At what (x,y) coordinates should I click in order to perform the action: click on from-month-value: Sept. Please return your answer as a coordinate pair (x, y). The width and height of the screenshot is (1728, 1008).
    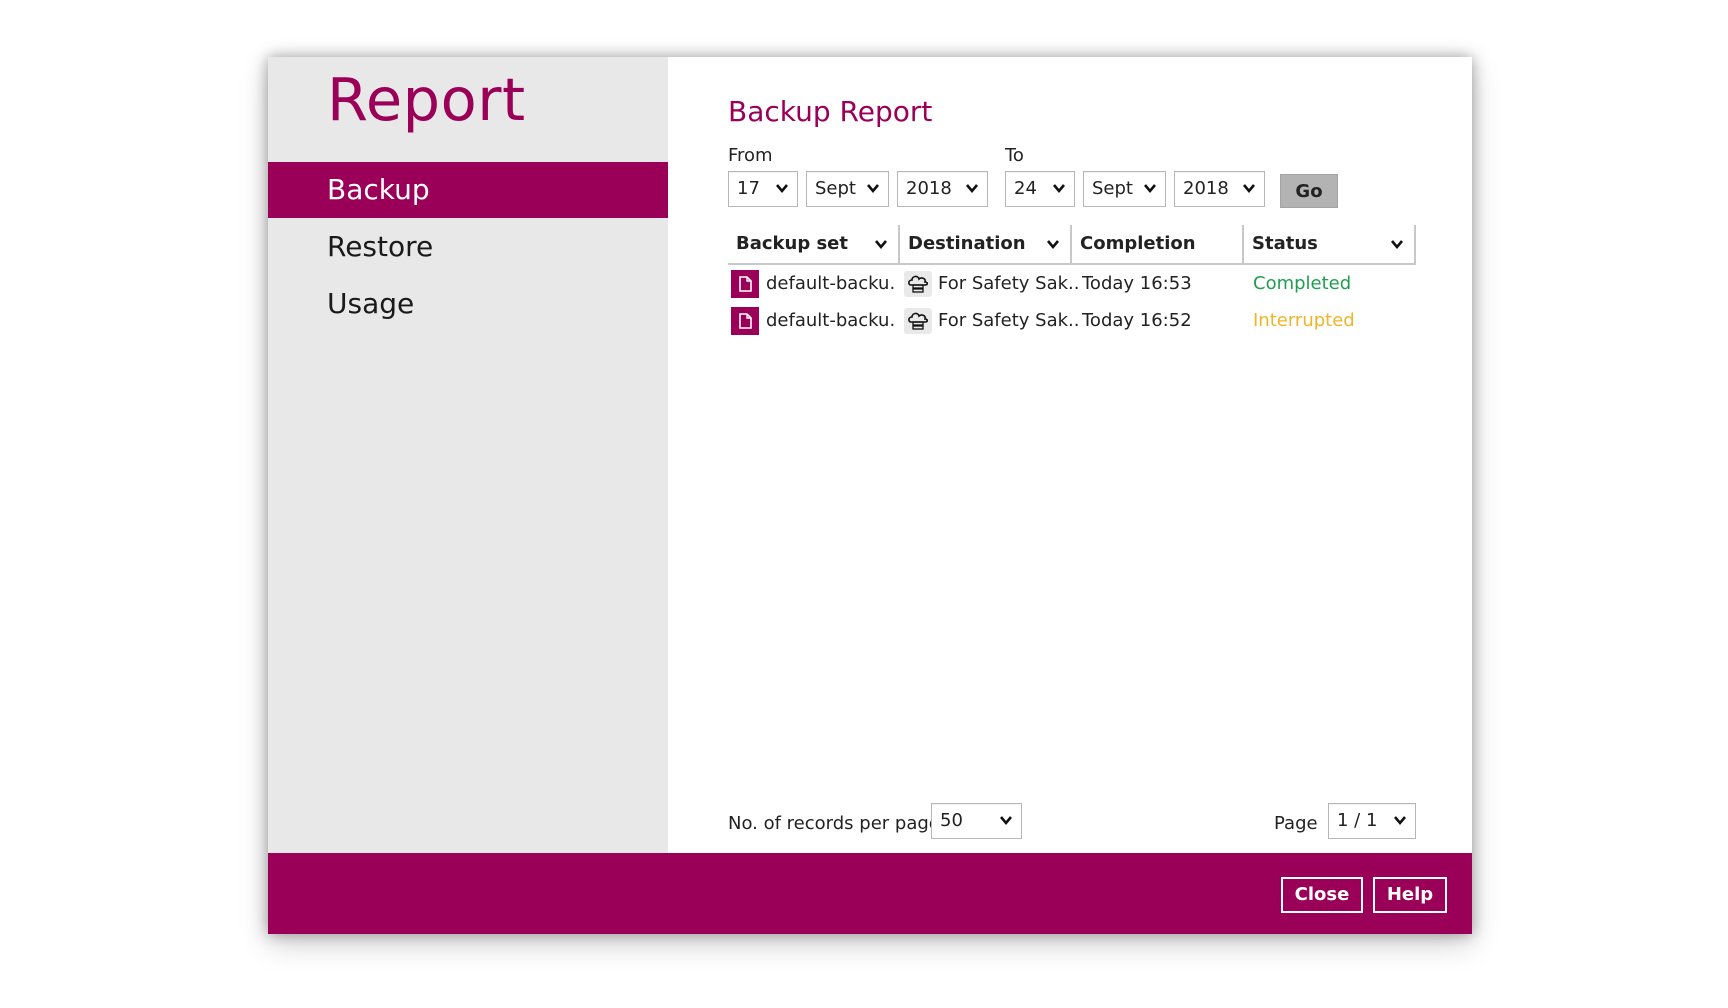
    Looking at the image, I should click on (835, 188).